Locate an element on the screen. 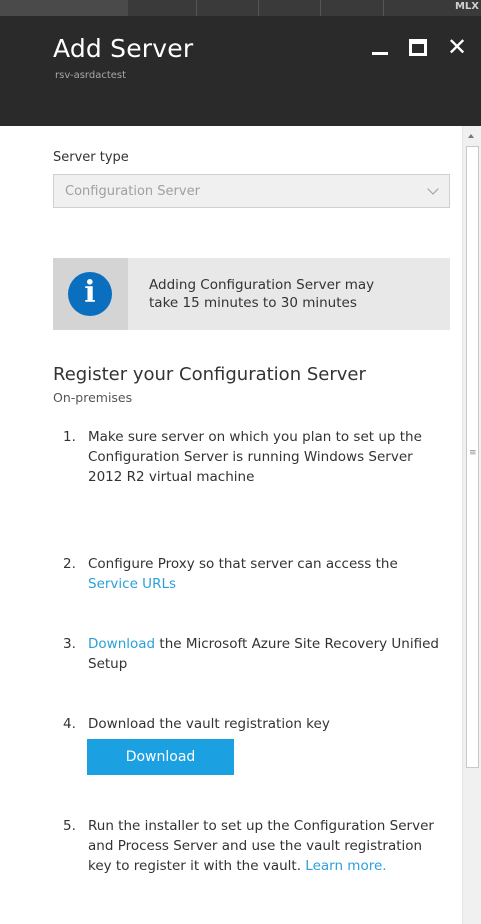 The height and width of the screenshot is (924, 481). download-key-button: Download is located at coordinates (160, 757).